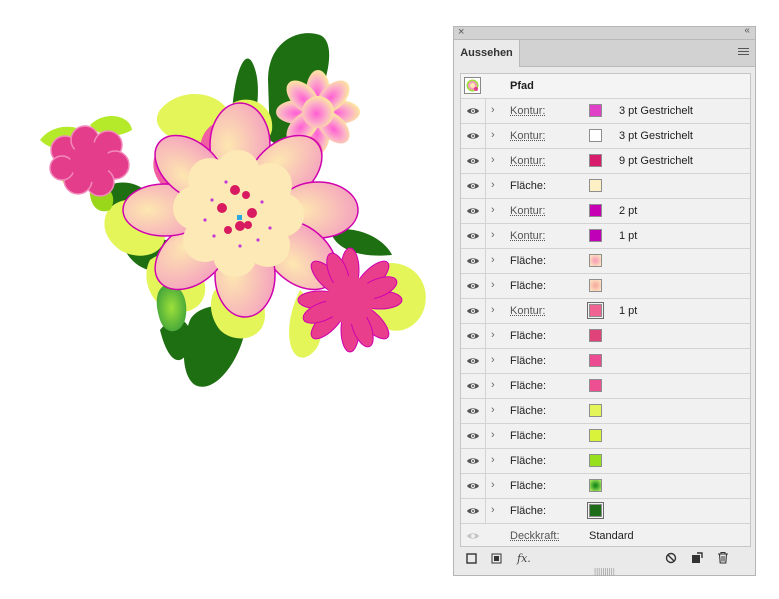  What do you see at coordinates (471, 558) in the screenshot?
I see `new-stroke-icon` at bounding box center [471, 558].